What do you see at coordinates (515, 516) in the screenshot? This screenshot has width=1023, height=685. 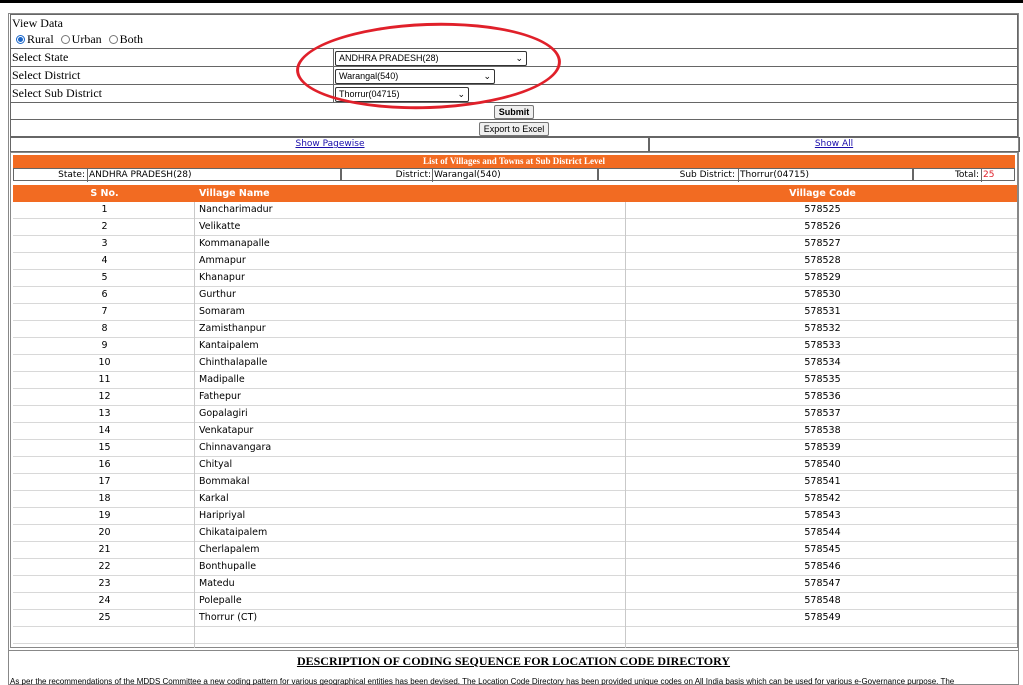 I see `table-row: 19 Haripriyal 578543` at bounding box center [515, 516].